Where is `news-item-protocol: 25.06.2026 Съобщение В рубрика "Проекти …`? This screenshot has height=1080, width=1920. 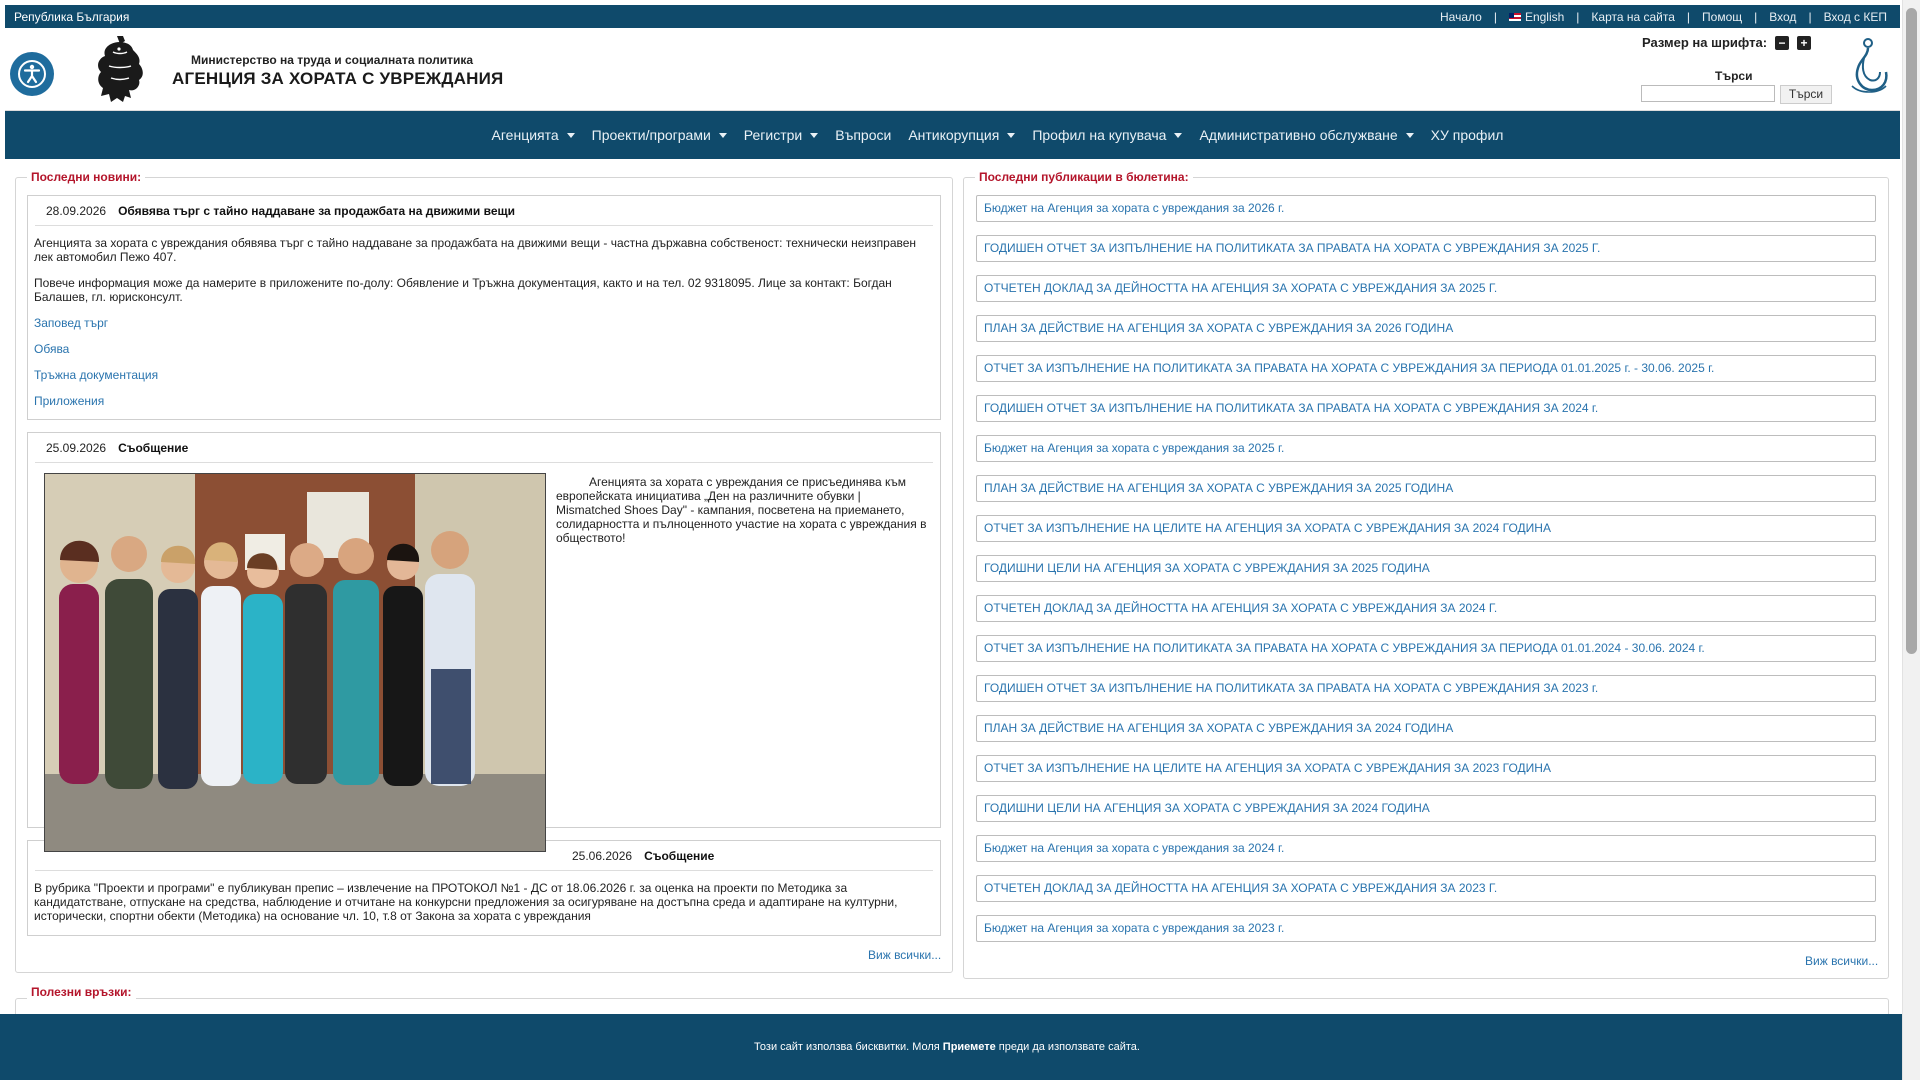
news-item-protocol: 25.06.2026 Съобщение В рубрика "Проекти … is located at coordinates (484, 888).